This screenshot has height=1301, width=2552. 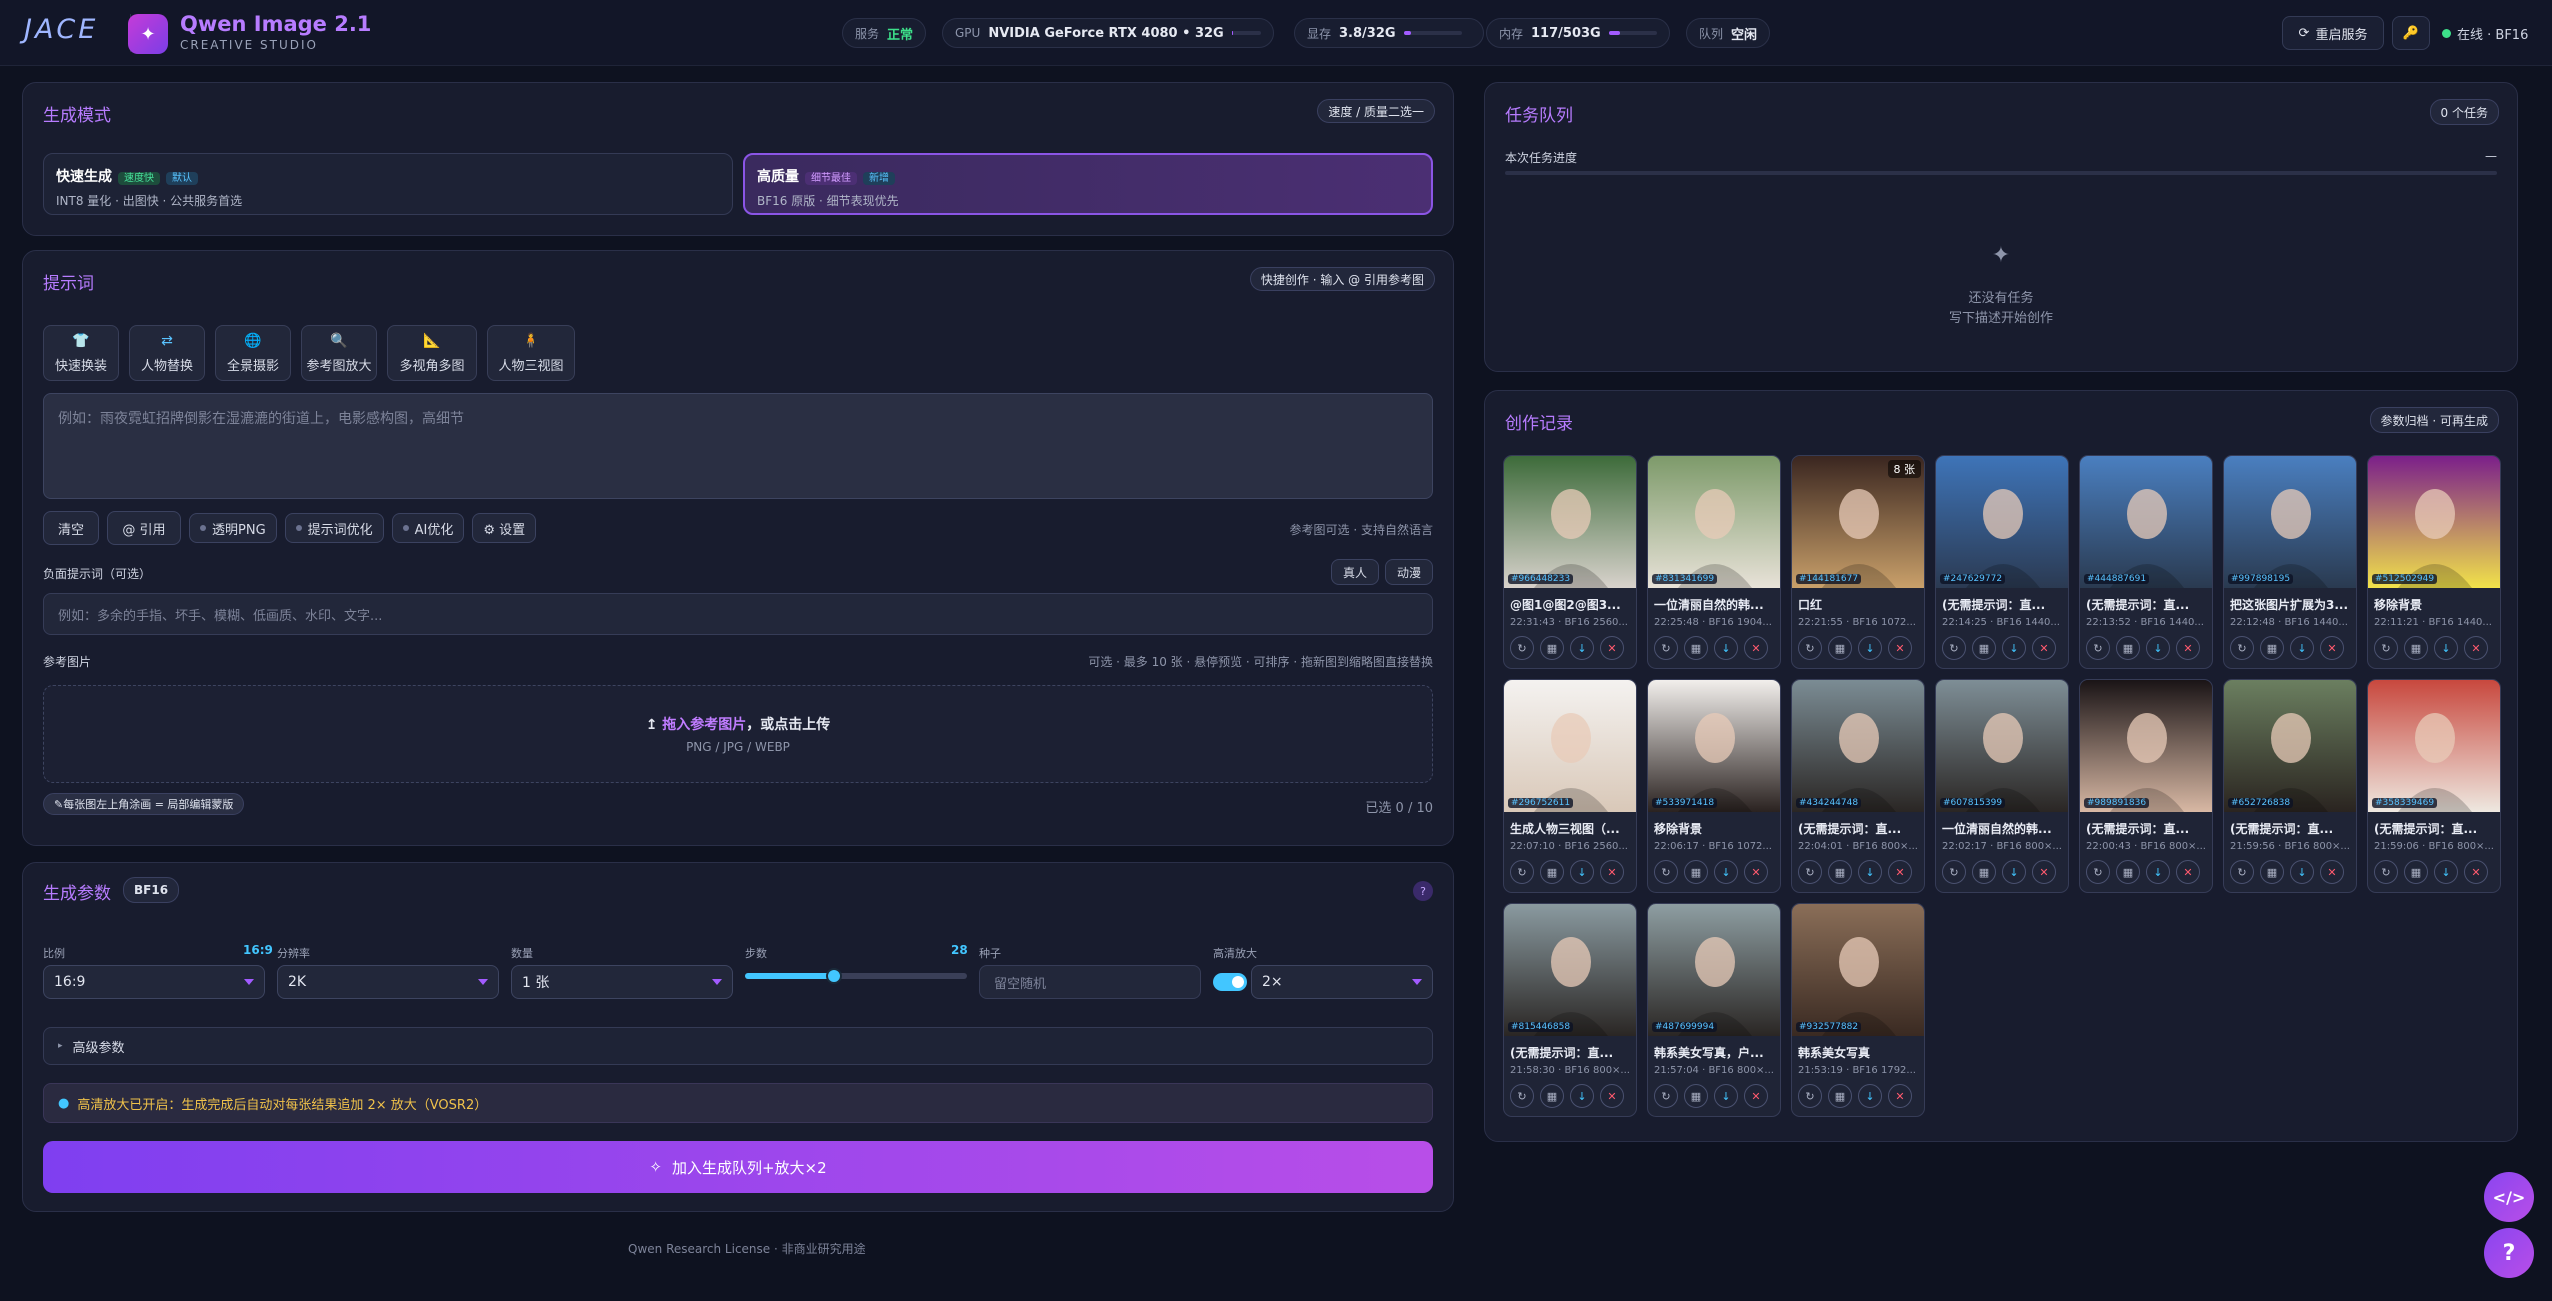 What do you see at coordinates (2333, 33) in the screenshot?
I see `restart-button: ⟳ 重启服务` at bounding box center [2333, 33].